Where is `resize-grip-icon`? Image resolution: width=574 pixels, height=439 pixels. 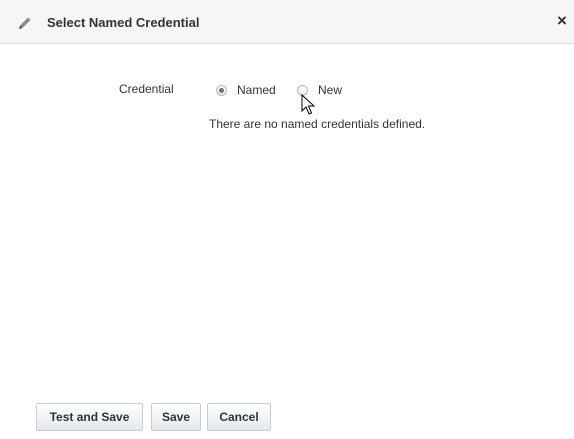 resize-grip-icon is located at coordinates (568, 434).